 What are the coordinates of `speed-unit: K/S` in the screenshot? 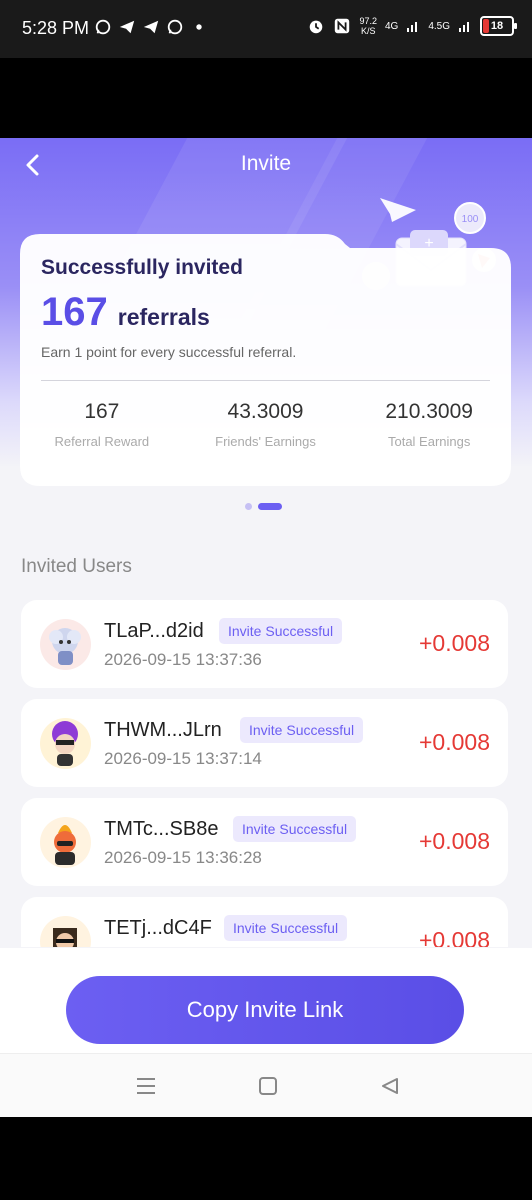 It's located at (368, 31).